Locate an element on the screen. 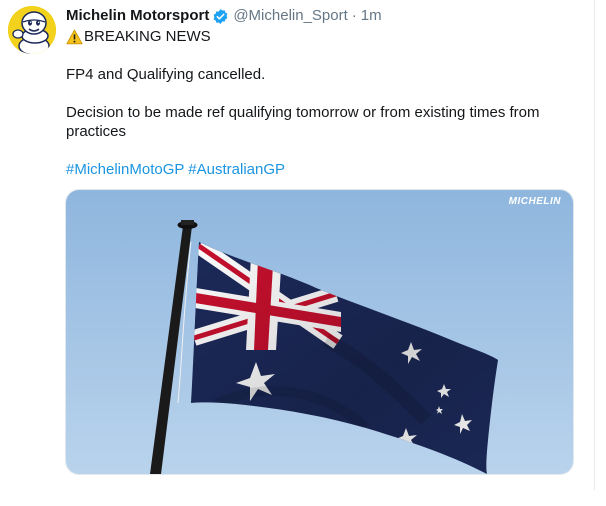  warning-icon is located at coordinates (74, 37).